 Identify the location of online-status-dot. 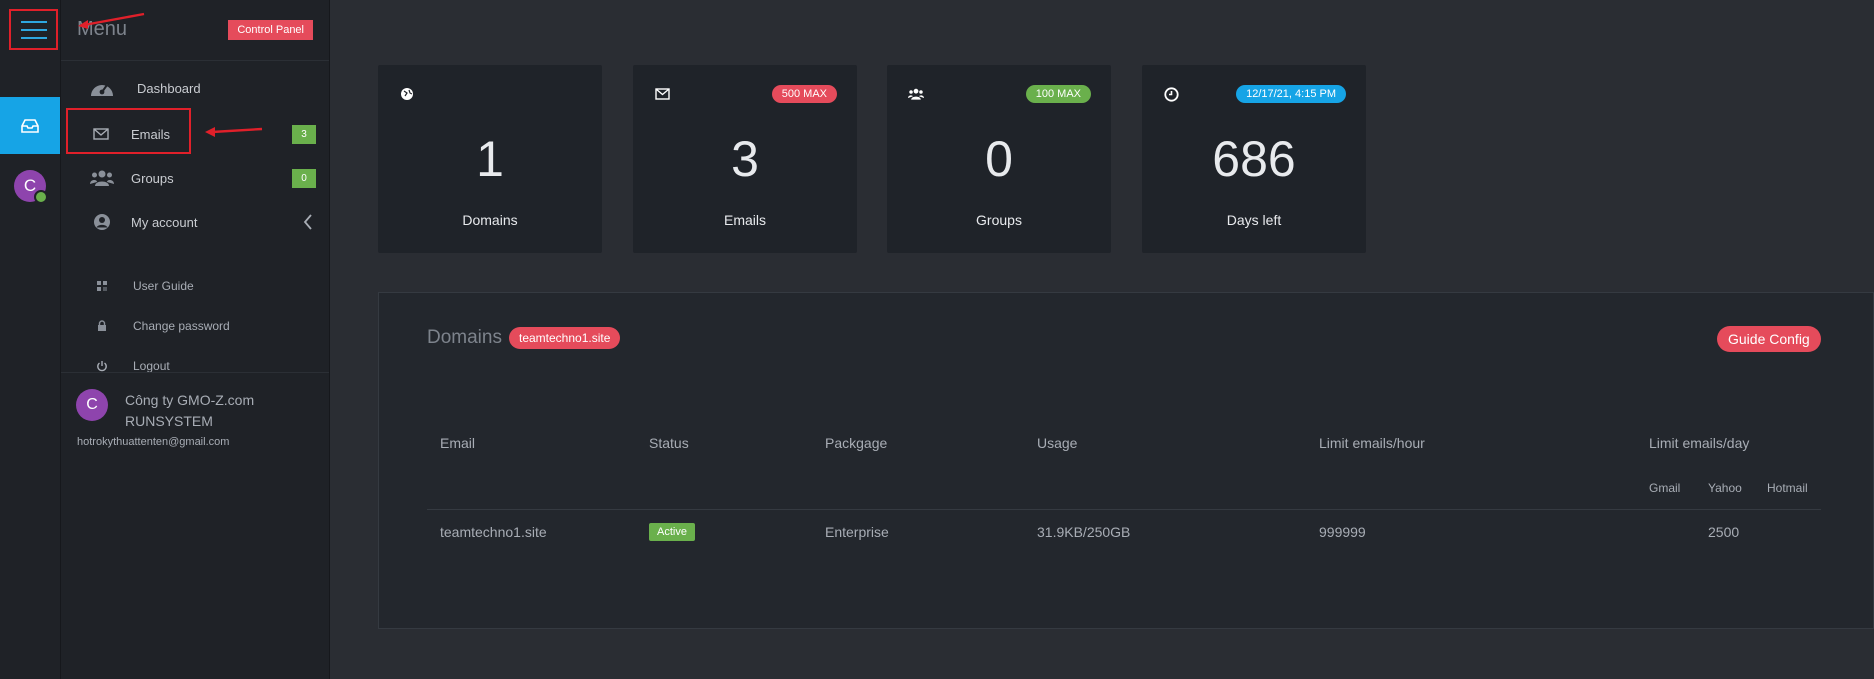
(41, 197).